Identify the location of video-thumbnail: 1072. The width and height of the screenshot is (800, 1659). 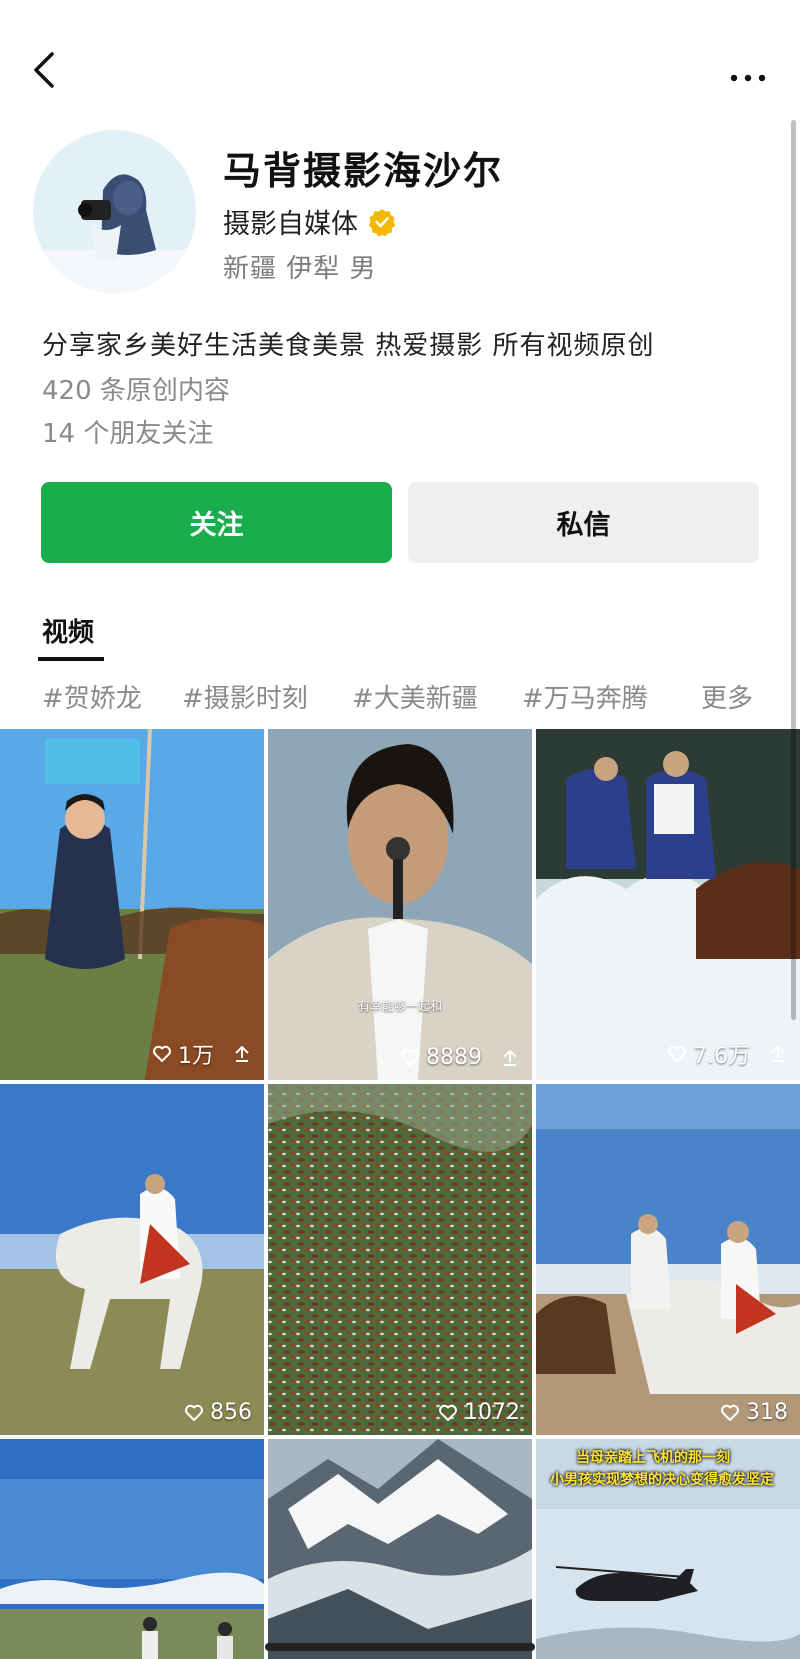
(400, 1259).